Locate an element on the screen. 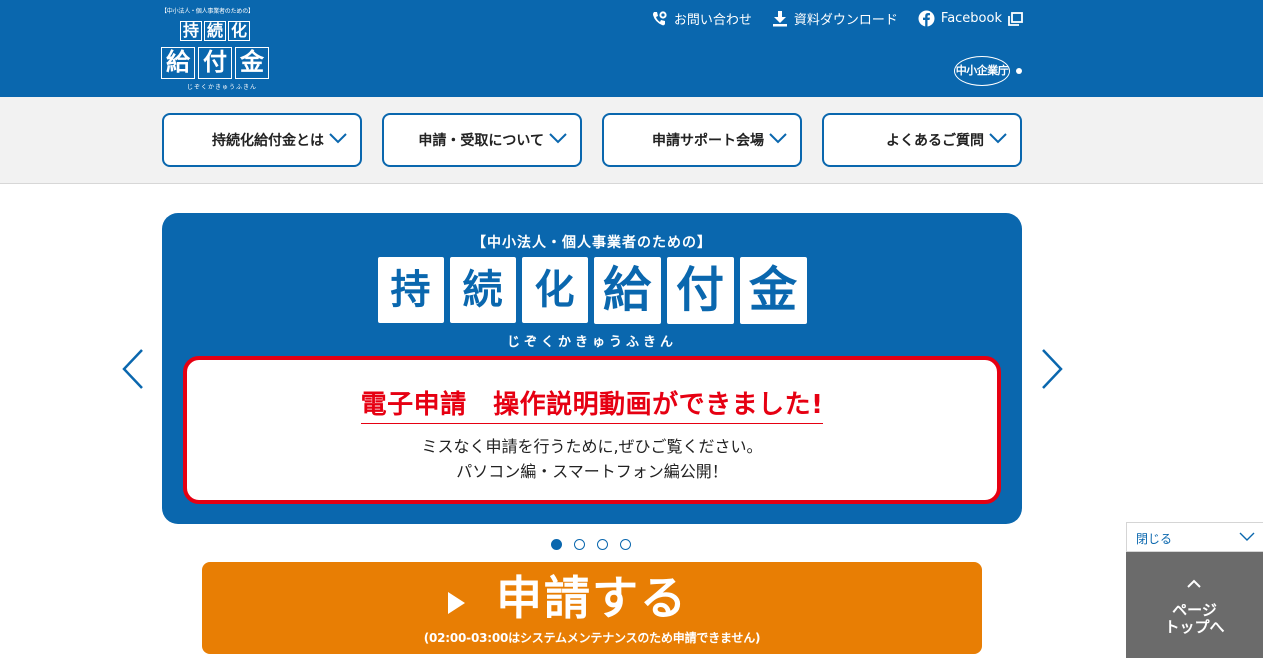 This screenshot has width=1263, height=658. agency-logo-text: 中小企業庁 is located at coordinates (982, 71).